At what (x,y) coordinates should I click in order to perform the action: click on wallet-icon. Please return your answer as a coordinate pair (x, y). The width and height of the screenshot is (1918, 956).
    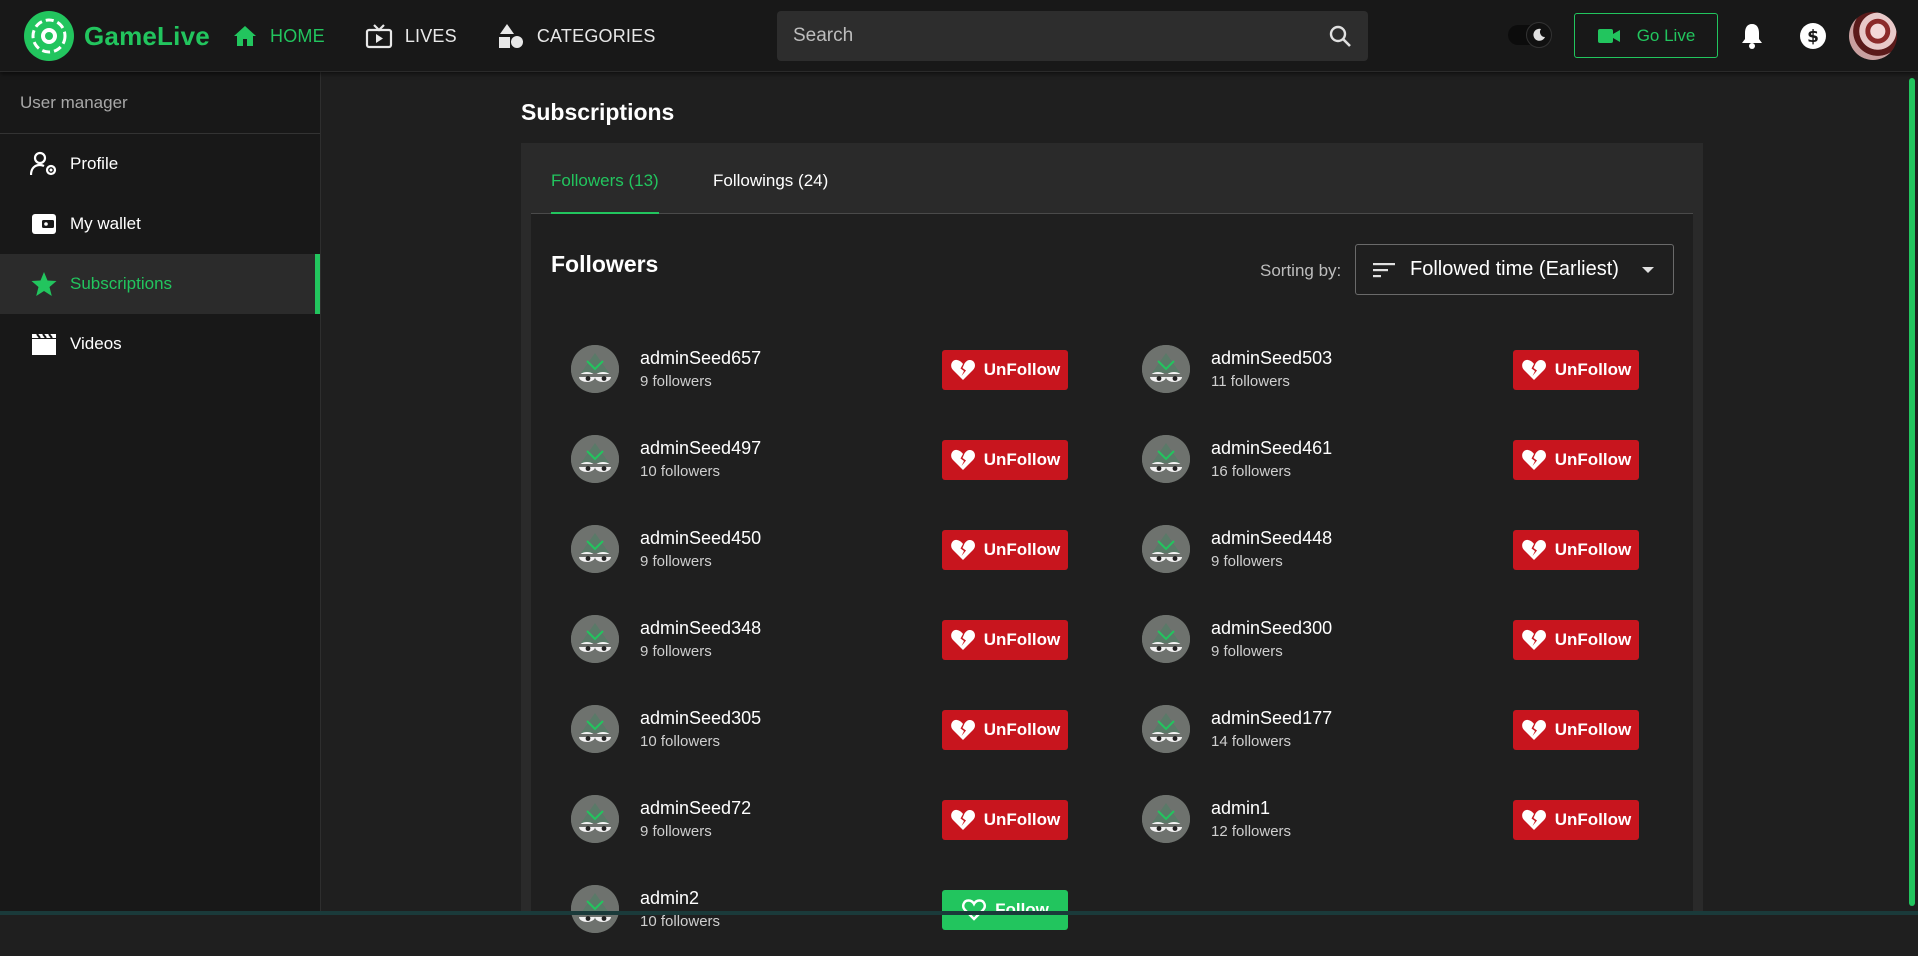
    Looking at the image, I should click on (45, 224).